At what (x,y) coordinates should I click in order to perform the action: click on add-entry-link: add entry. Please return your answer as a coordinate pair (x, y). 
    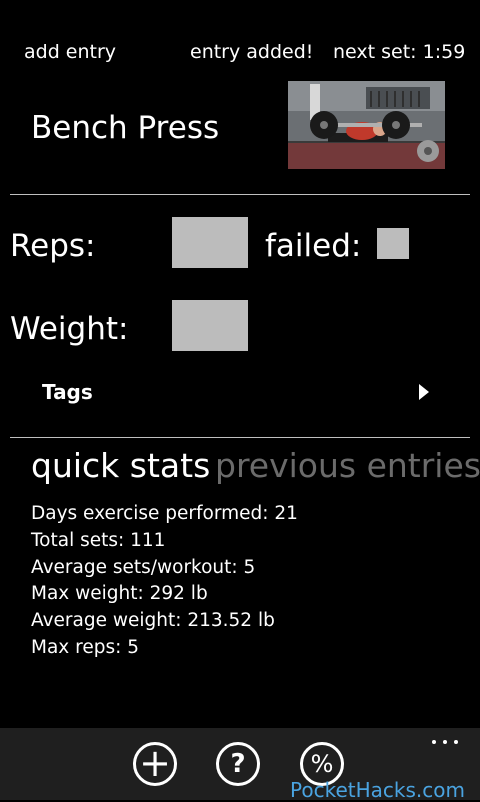
    Looking at the image, I should click on (70, 52).